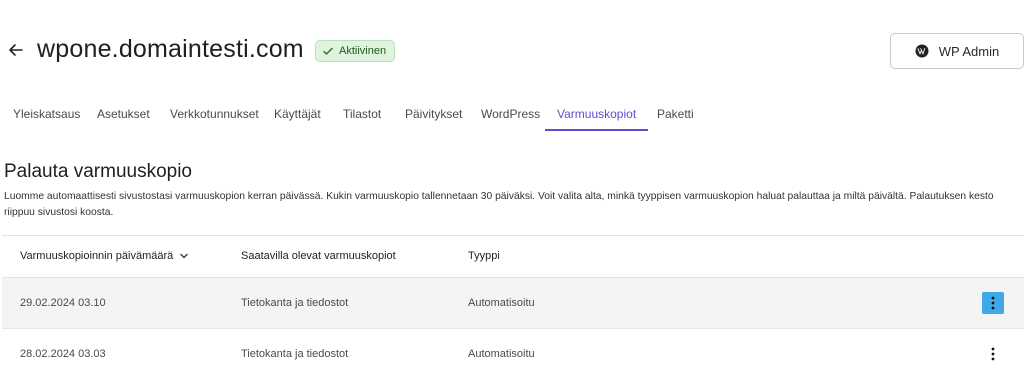 This screenshot has width=1024, height=376. What do you see at coordinates (63, 303) in the screenshot?
I see `cell-date: 29.02.2024 03.10` at bounding box center [63, 303].